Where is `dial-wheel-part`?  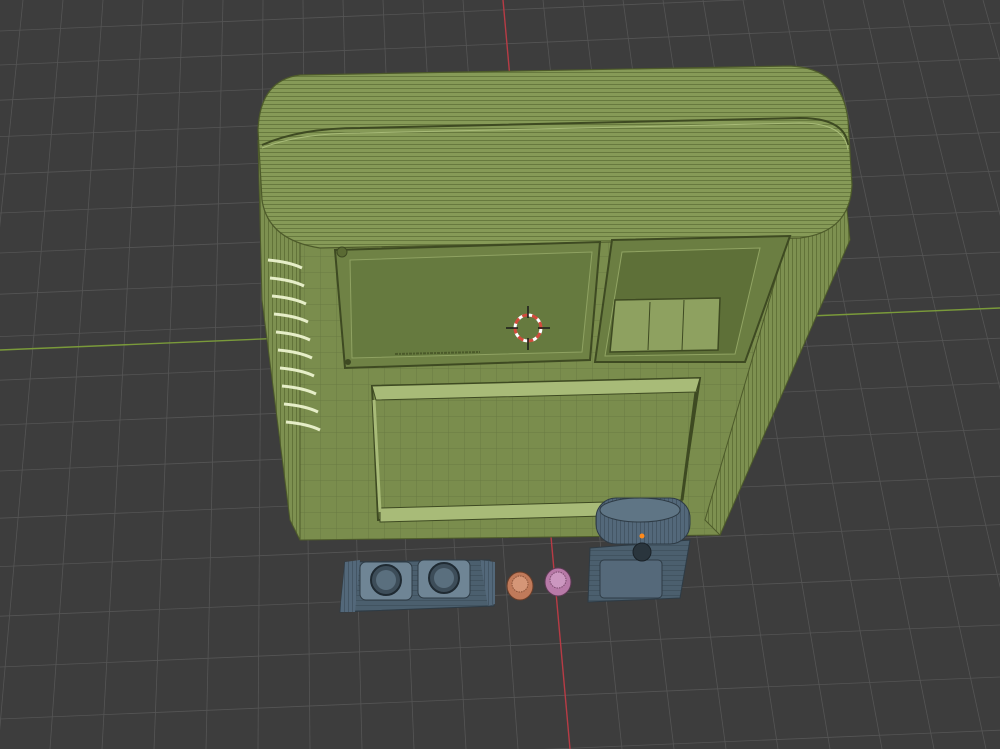
dial-wheel-part is located at coordinates (639, 550).